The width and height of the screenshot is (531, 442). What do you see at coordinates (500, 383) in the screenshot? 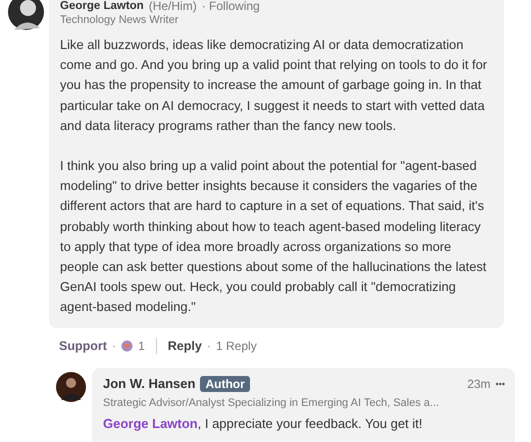
I see `more-menu: •••` at bounding box center [500, 383].